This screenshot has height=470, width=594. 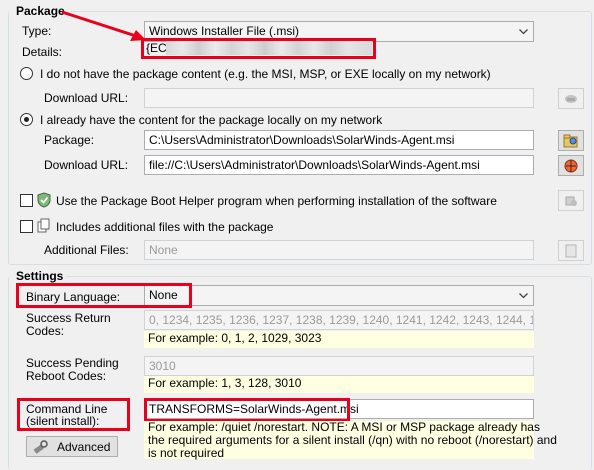 I want to click on folder-browse-icon, so click(x=570, y=140).